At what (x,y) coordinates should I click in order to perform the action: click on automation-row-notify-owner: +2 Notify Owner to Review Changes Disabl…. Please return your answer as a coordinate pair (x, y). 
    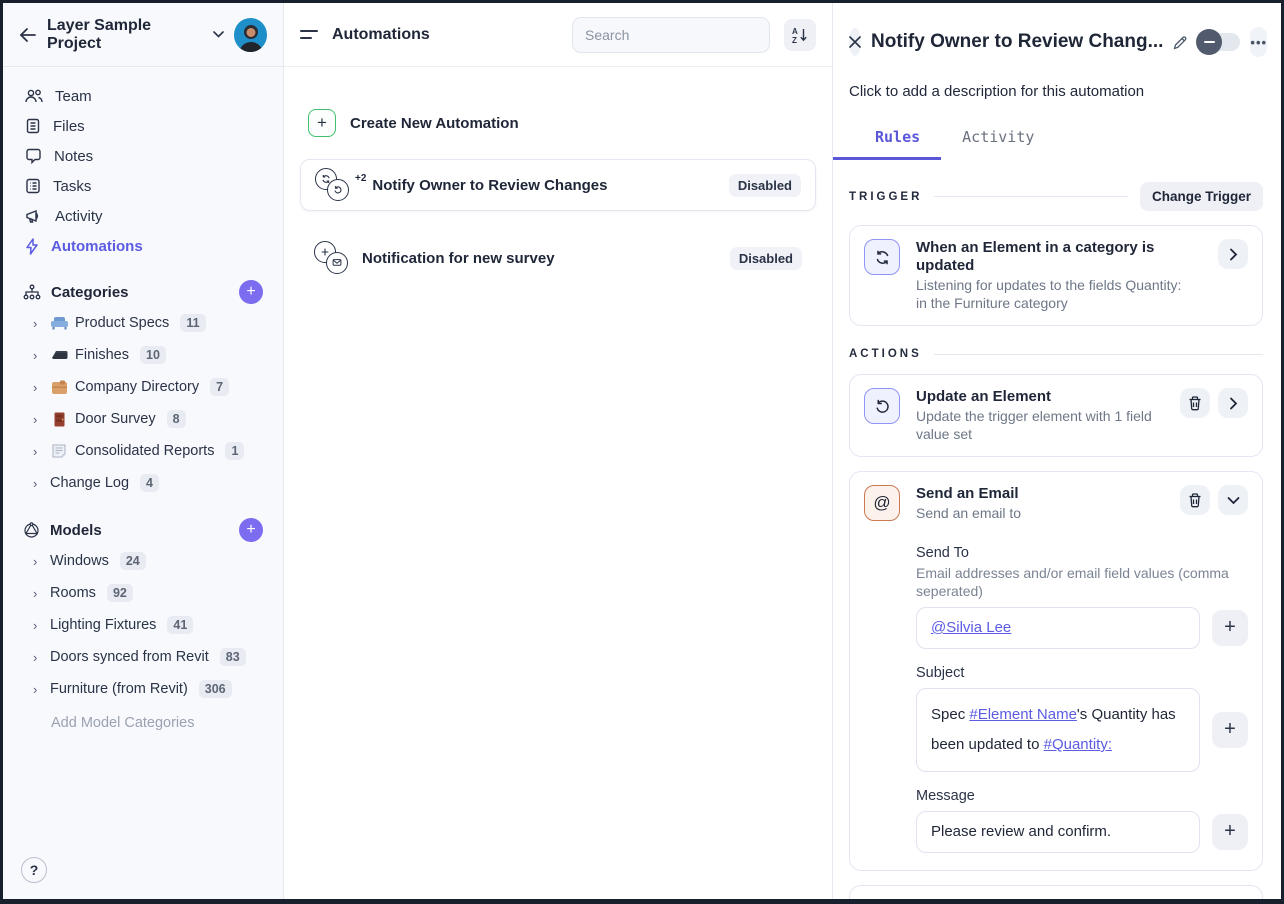
    Looking at the image, I should click on (558, 185).